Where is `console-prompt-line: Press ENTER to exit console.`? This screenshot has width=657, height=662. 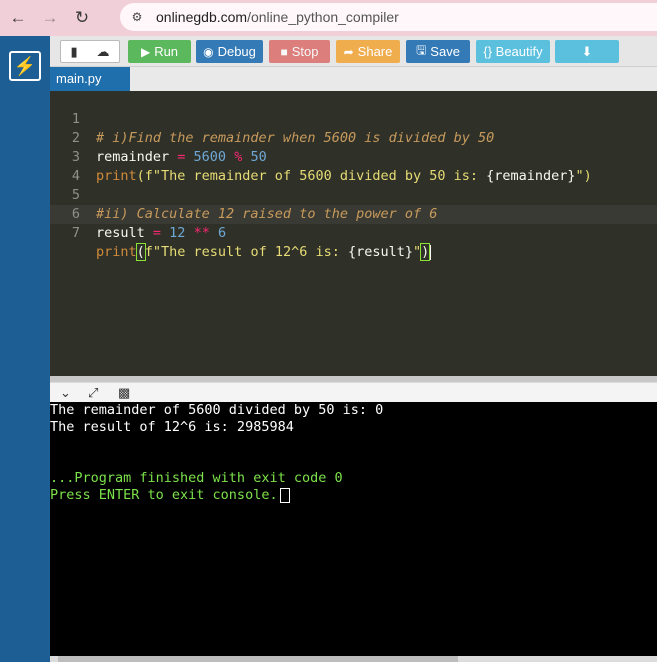 console-prompt-line: Press ENTER to exit console. is located at coordinates (170, 495).